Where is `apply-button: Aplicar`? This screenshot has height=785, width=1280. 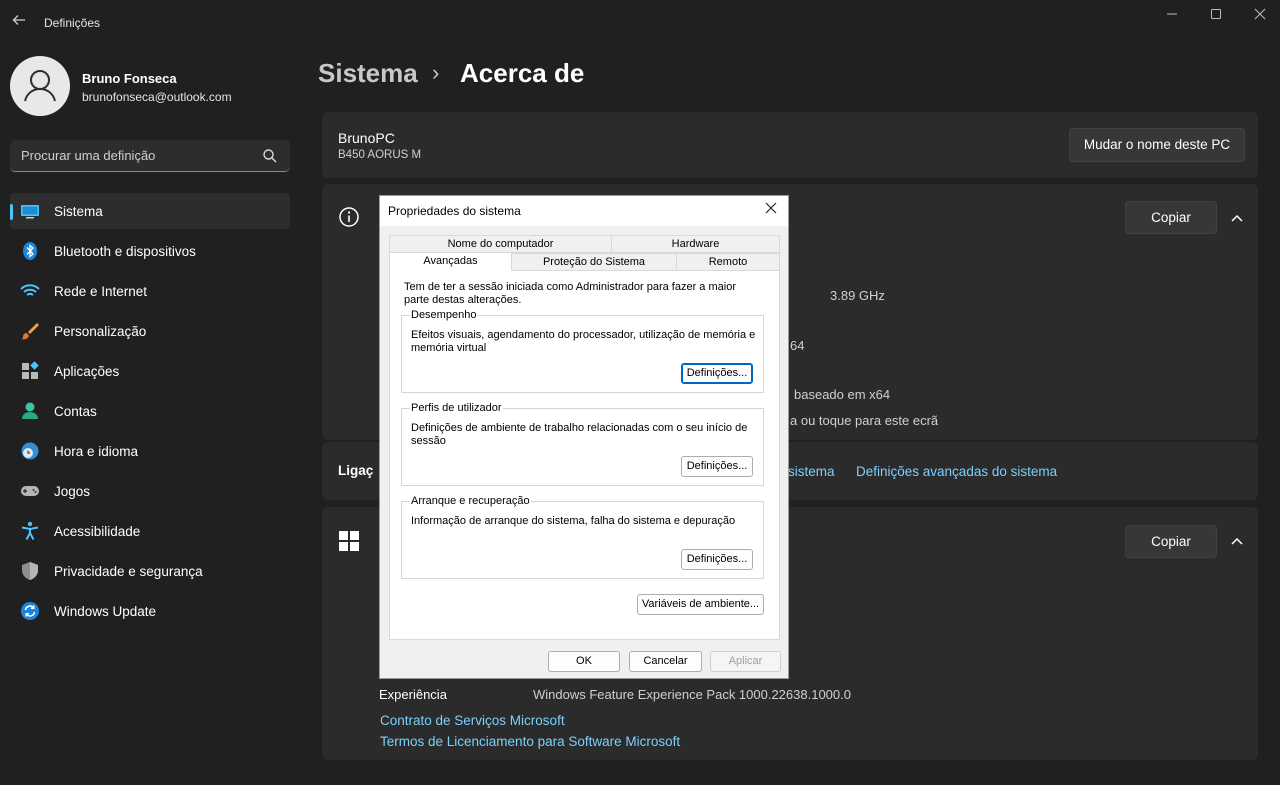
apply-button: Aplicar is located at coordinates (745, 661).